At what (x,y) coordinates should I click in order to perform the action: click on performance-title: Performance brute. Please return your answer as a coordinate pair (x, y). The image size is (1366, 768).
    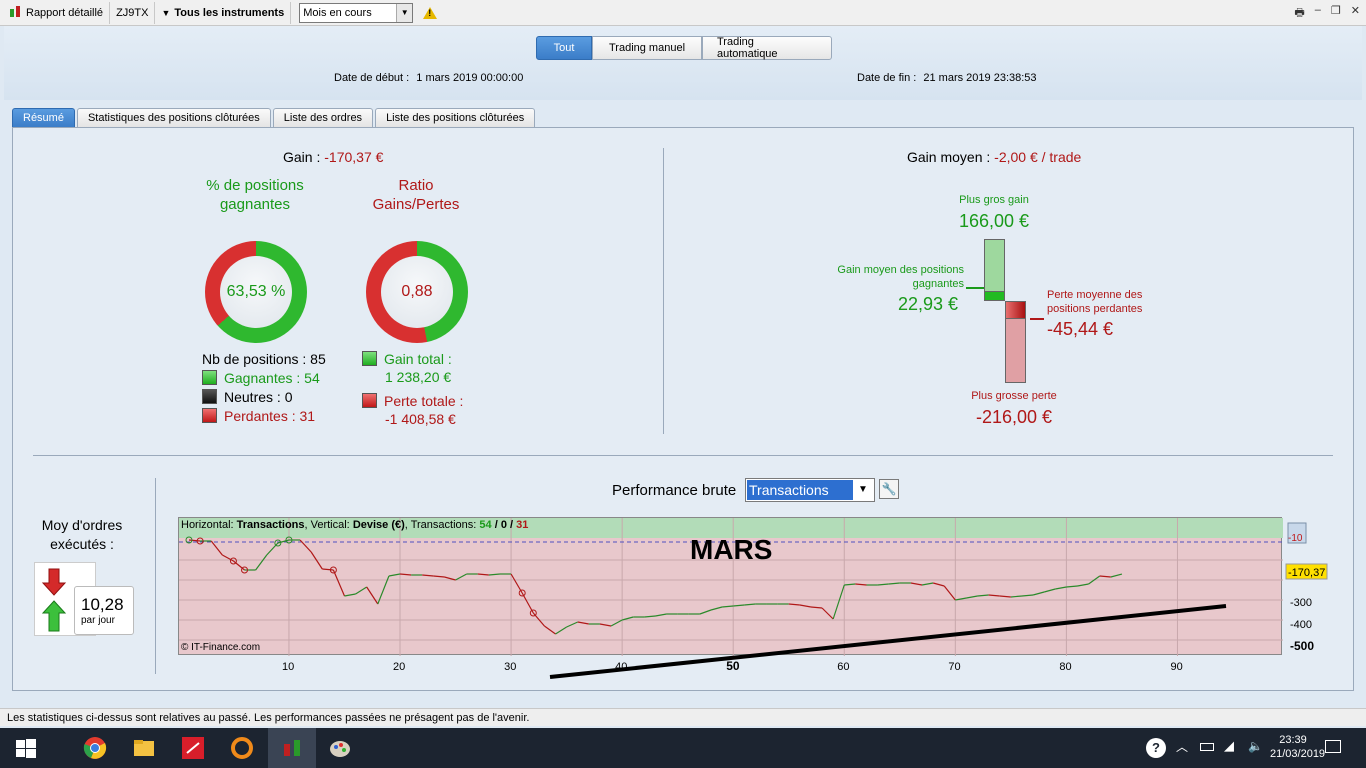
    Looking at the image, I should click on (674, 490).